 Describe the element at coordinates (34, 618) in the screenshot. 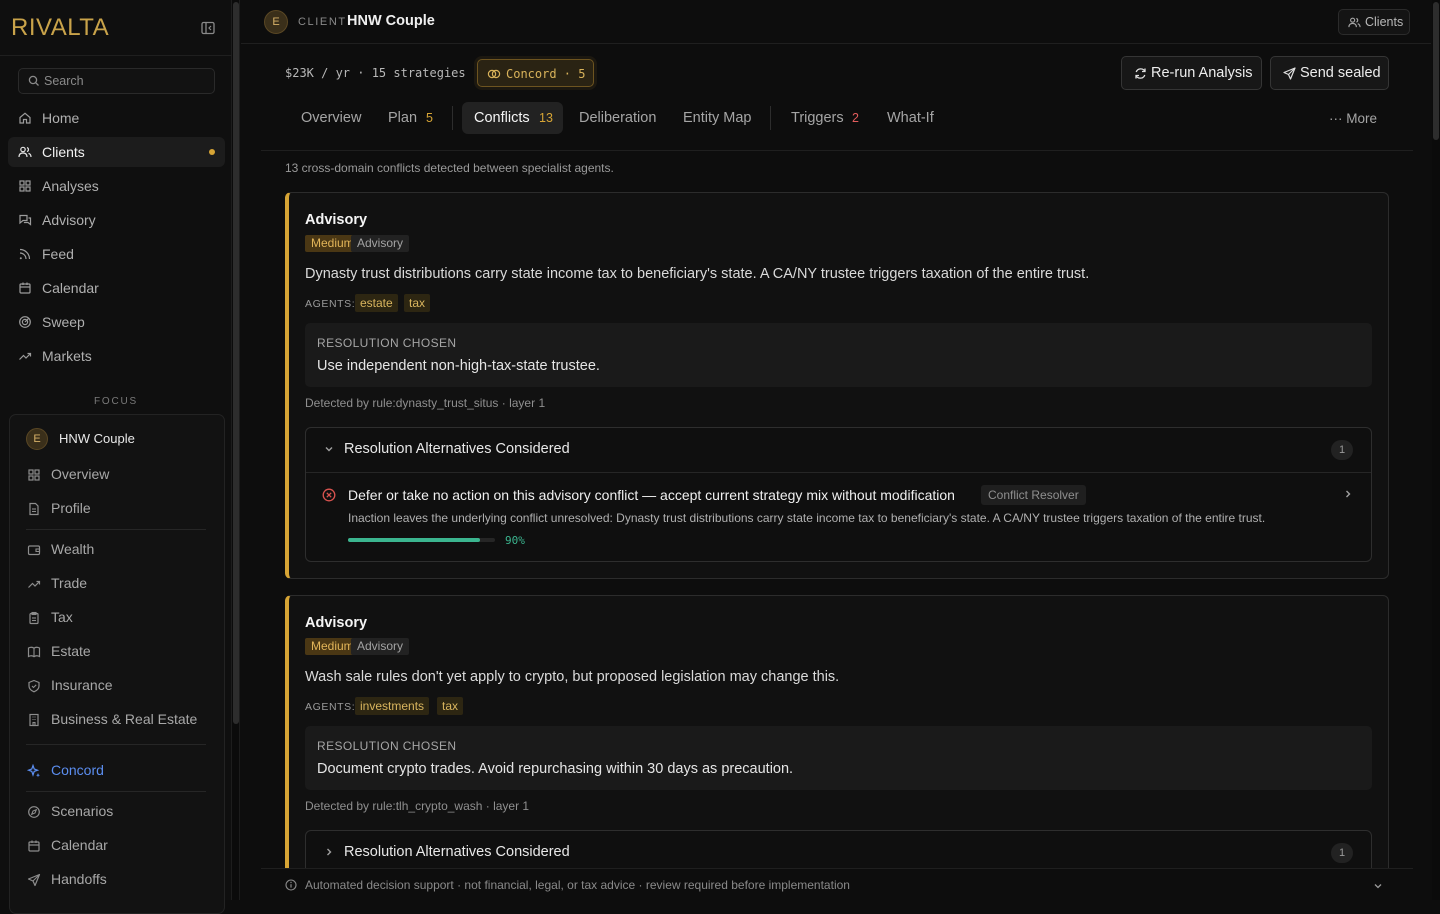

I see `clipboard-icon` at that location.